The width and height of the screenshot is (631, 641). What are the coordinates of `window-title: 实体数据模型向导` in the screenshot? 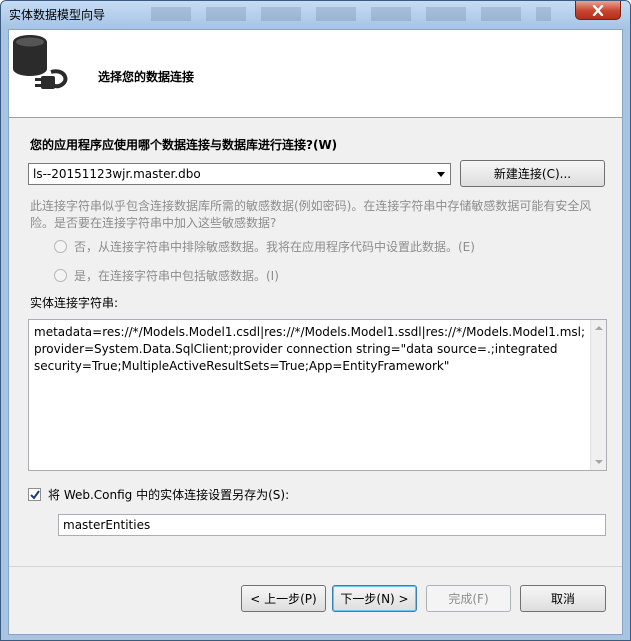 It's located at (57, 15).